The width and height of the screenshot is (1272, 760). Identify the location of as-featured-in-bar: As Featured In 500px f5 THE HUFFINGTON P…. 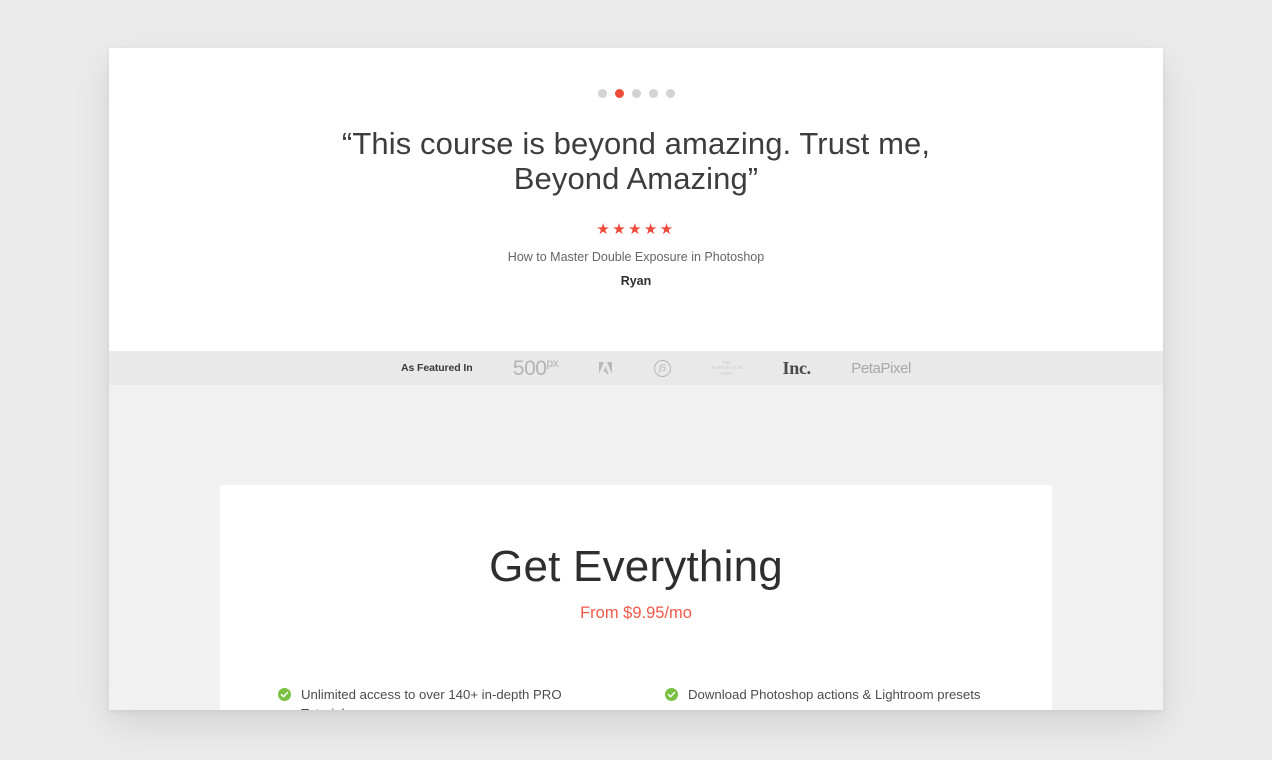
(636, 368).